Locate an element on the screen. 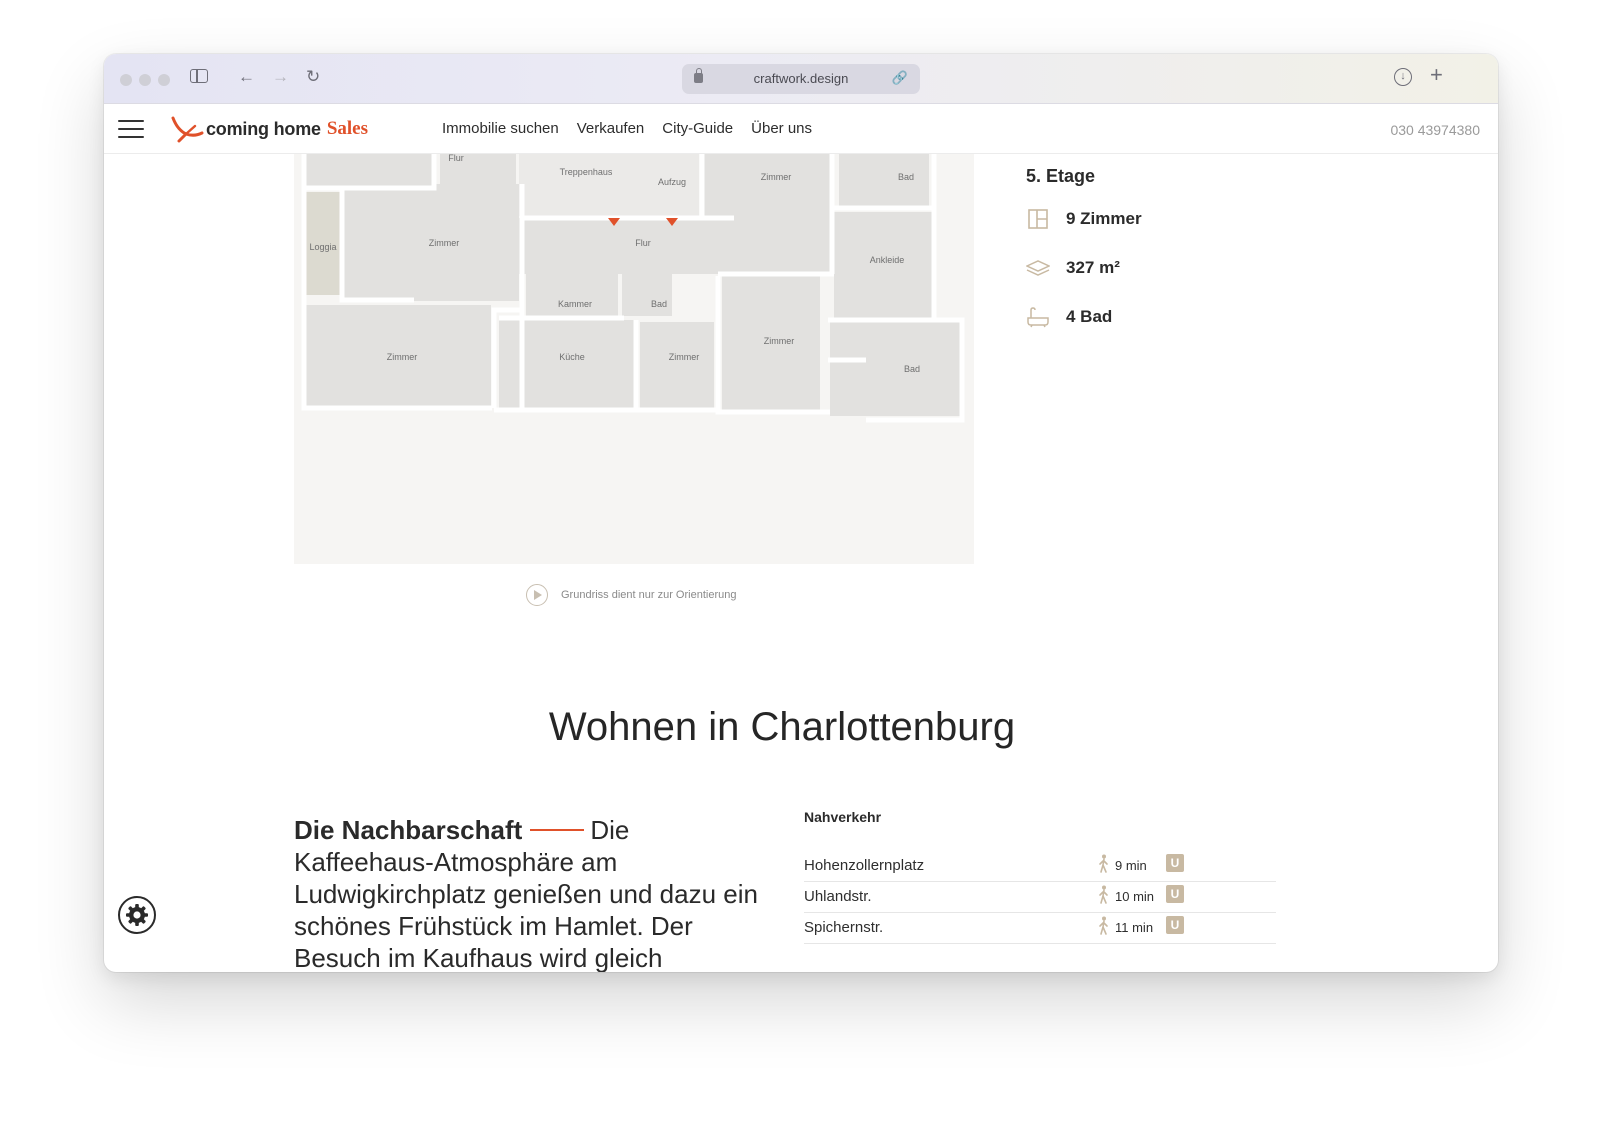 The image size is (1600, 1126). cookie-settings-gear-icon is located at coordinates (137, 915).